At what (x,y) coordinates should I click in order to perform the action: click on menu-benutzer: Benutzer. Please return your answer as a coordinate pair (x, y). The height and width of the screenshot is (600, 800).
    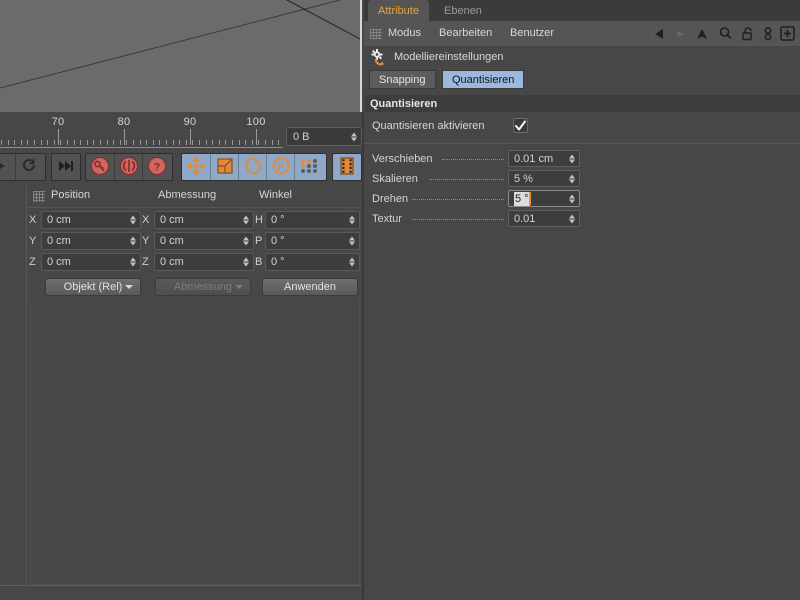
    Looking at the image, I should click on (532, 33).